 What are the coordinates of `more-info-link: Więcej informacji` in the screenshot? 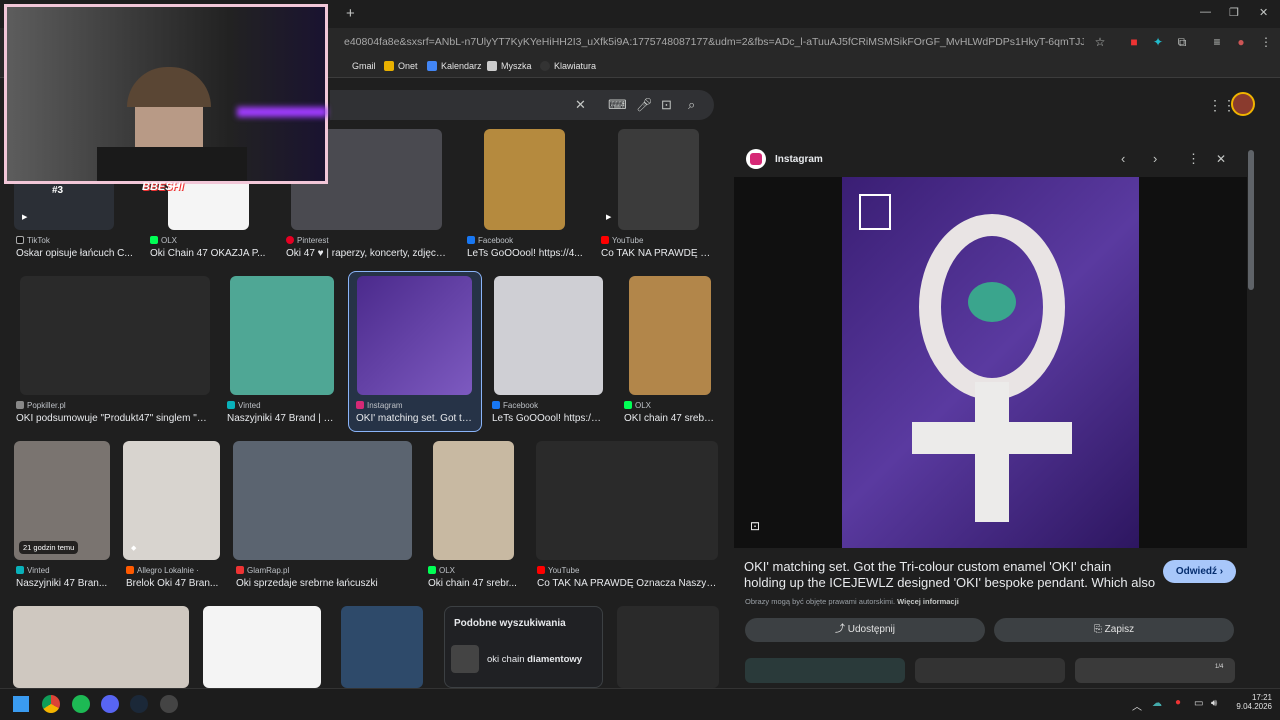 It's located at (928, 601).